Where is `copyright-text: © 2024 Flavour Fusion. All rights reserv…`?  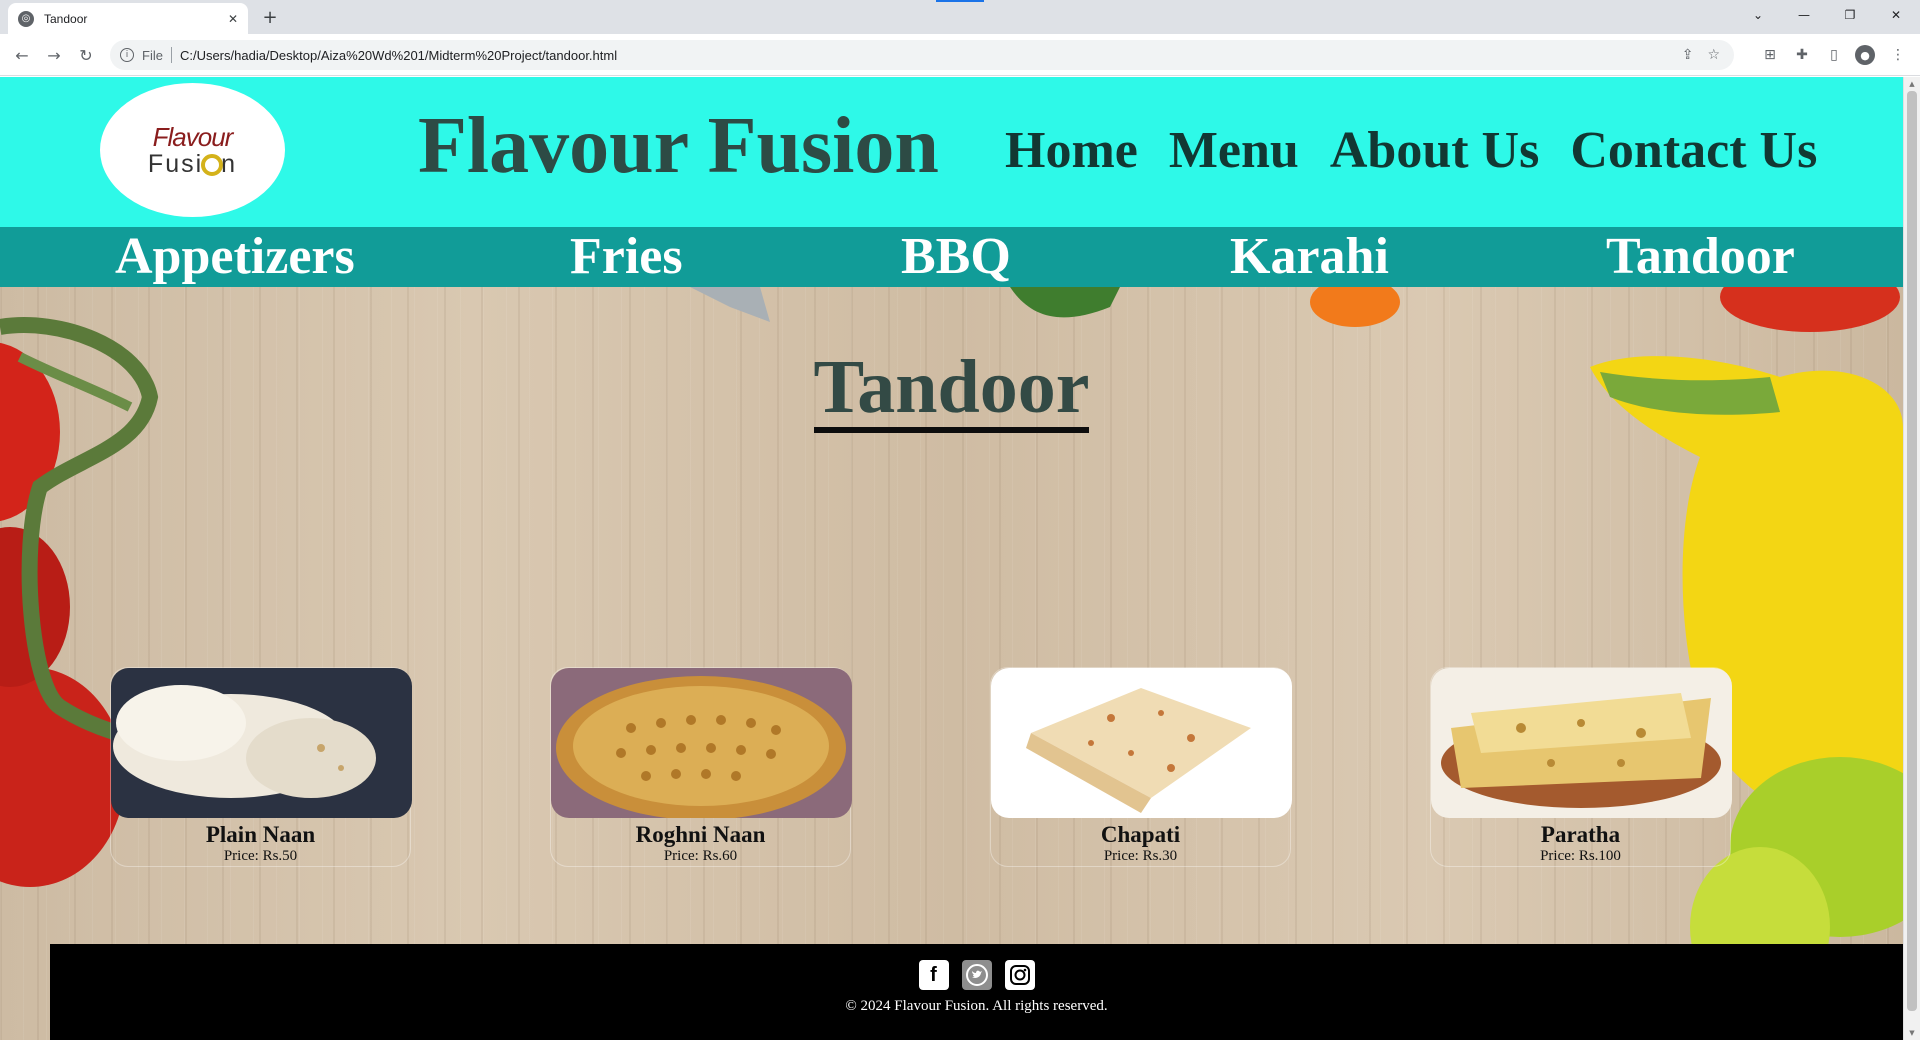
copyright-text: © 2024 Flavour Fusion. All rights reserv… is located at coordinates (976, 1006).